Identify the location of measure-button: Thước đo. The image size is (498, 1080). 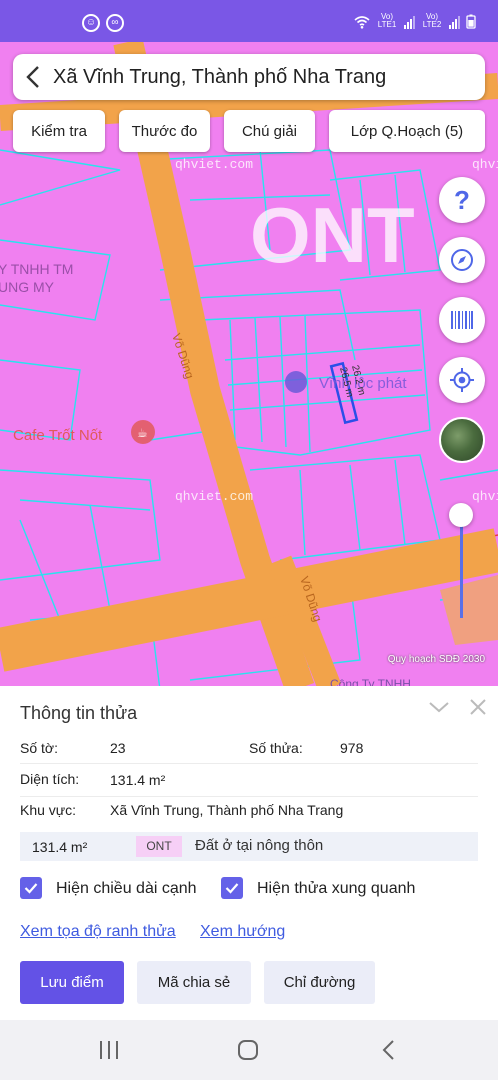
(164, 131).